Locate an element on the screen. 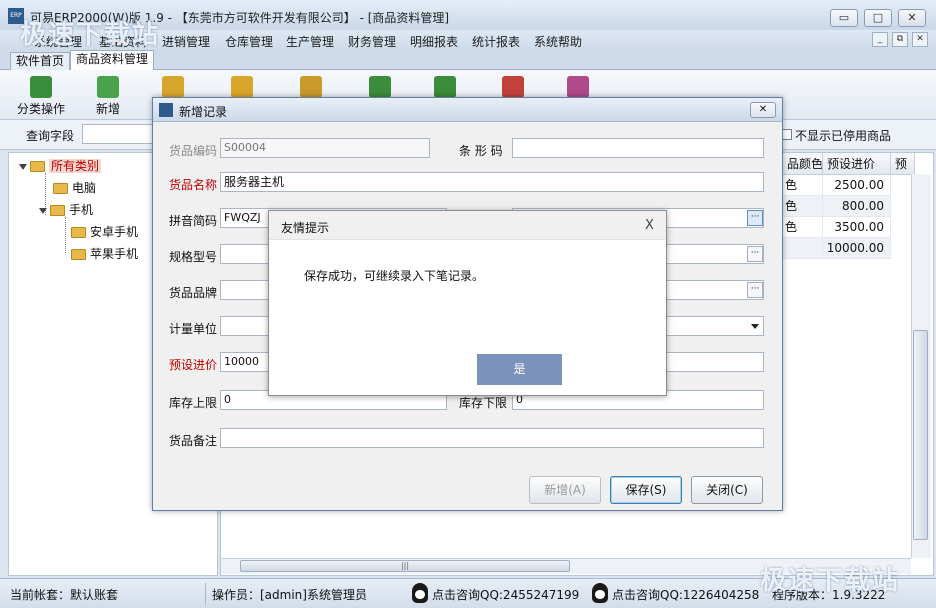 The width and height of the screenshot is (936, 608). price-label: 预设进价 is located at coordinates (193, 365).